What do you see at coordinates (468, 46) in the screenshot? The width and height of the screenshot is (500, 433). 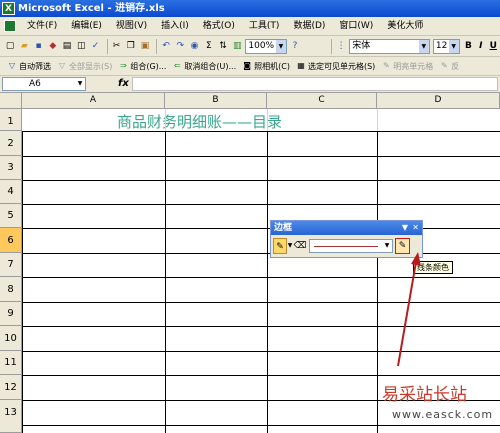 I see `bold-button: B` at bounding box center [468, 46].